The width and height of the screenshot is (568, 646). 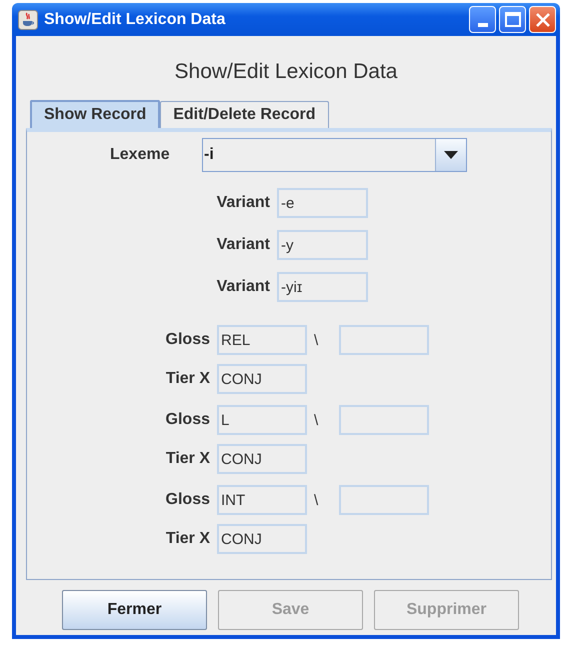 I want to click on variant-field: -e, so click(x=322, y=203).